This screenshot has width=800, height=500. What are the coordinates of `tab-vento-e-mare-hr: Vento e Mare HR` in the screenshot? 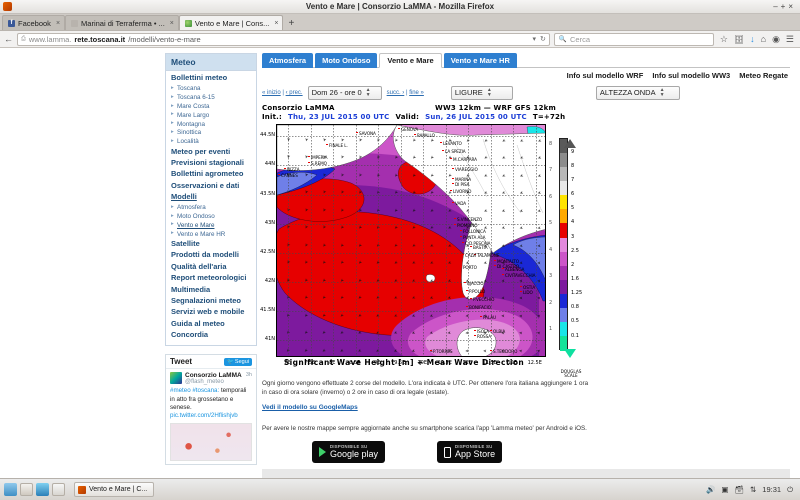 It's located at (480, 60).